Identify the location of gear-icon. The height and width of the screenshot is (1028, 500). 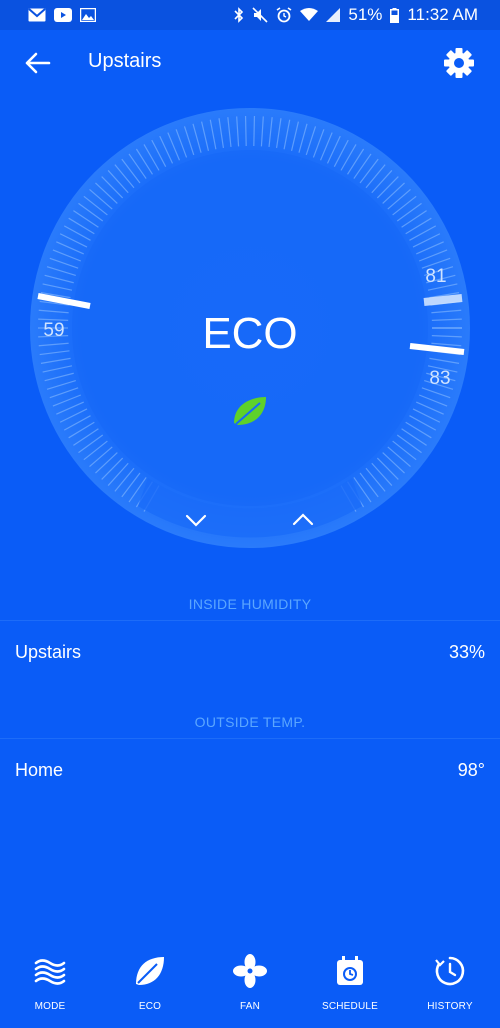
(459, 63).